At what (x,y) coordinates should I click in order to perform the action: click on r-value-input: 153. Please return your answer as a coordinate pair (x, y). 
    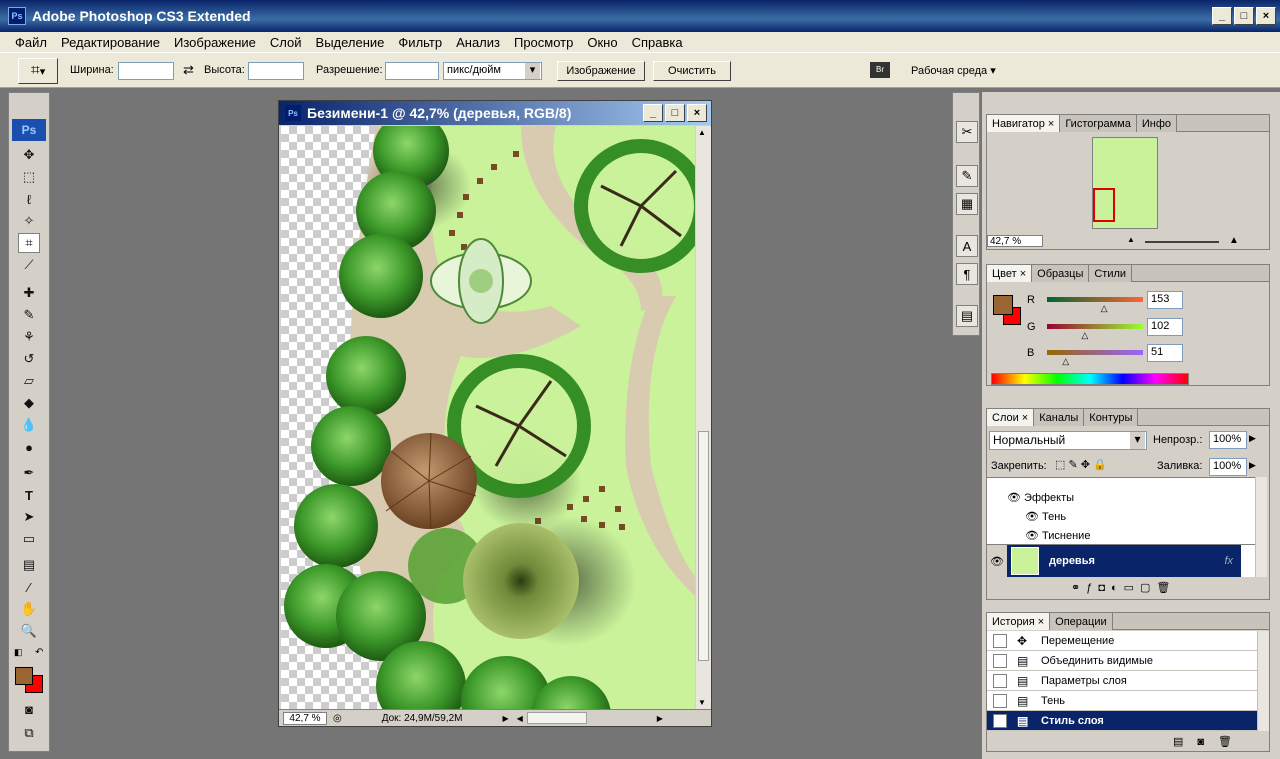
    Looking at the image, I should click on (1165, 300).